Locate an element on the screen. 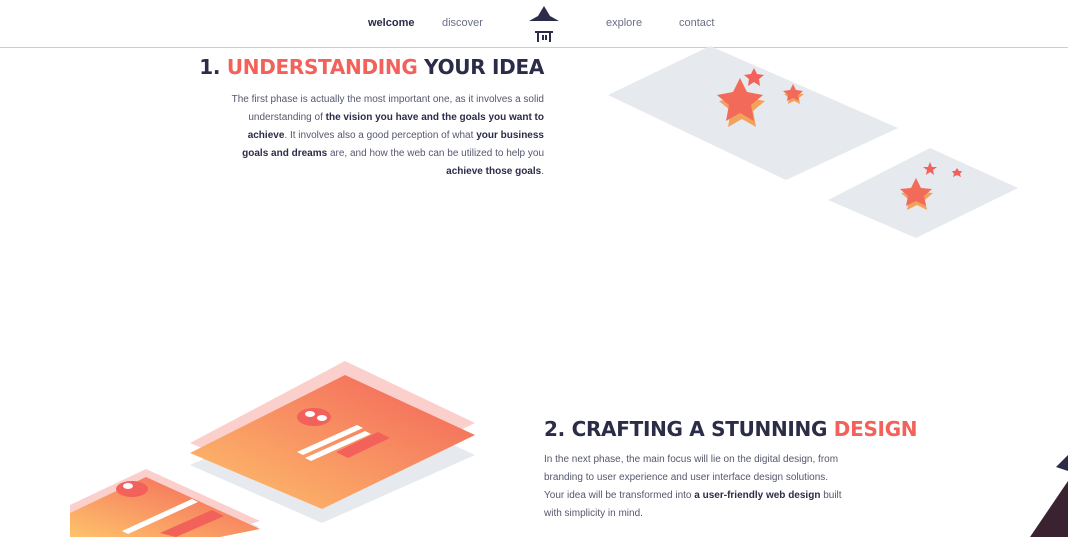 This screenshot has width=1068, height=537. corner-decoration is located at coordinates (1049, 496).